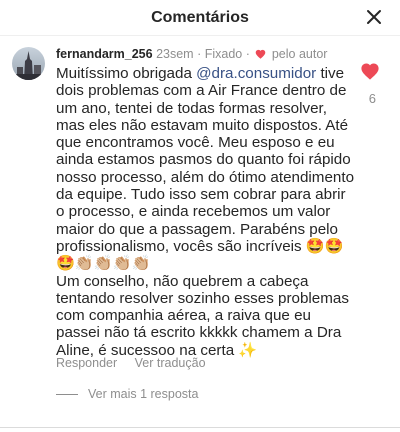 The height and width of the screenshot is (432, 400). What do you see at coordinates (299, 54) in the screenshot?
I see `liked-by-author-label: pelo autor` at bounding box center [299, 54].